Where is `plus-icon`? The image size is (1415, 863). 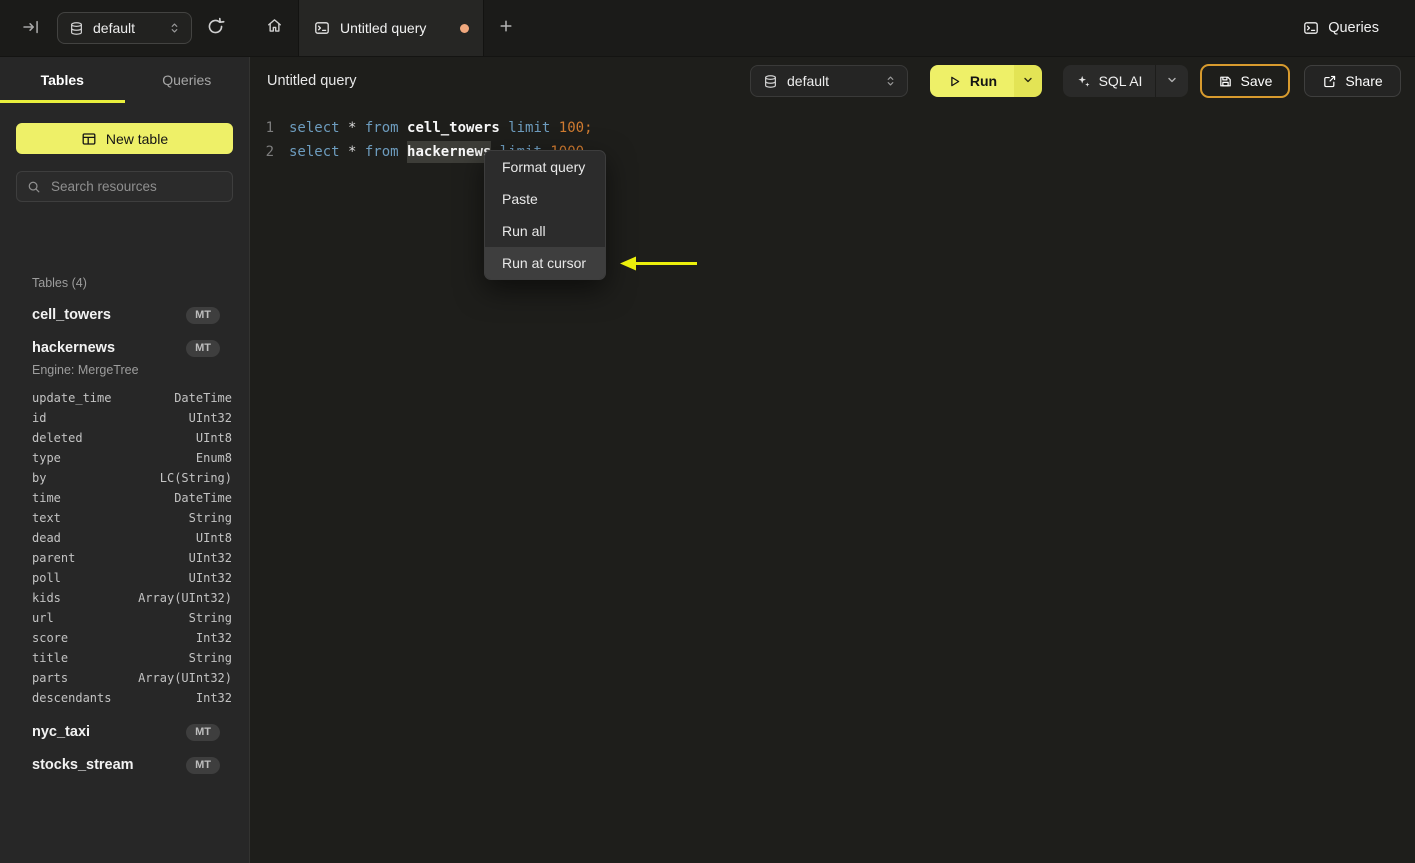 plus-icon is located at coordinates (506, 28).